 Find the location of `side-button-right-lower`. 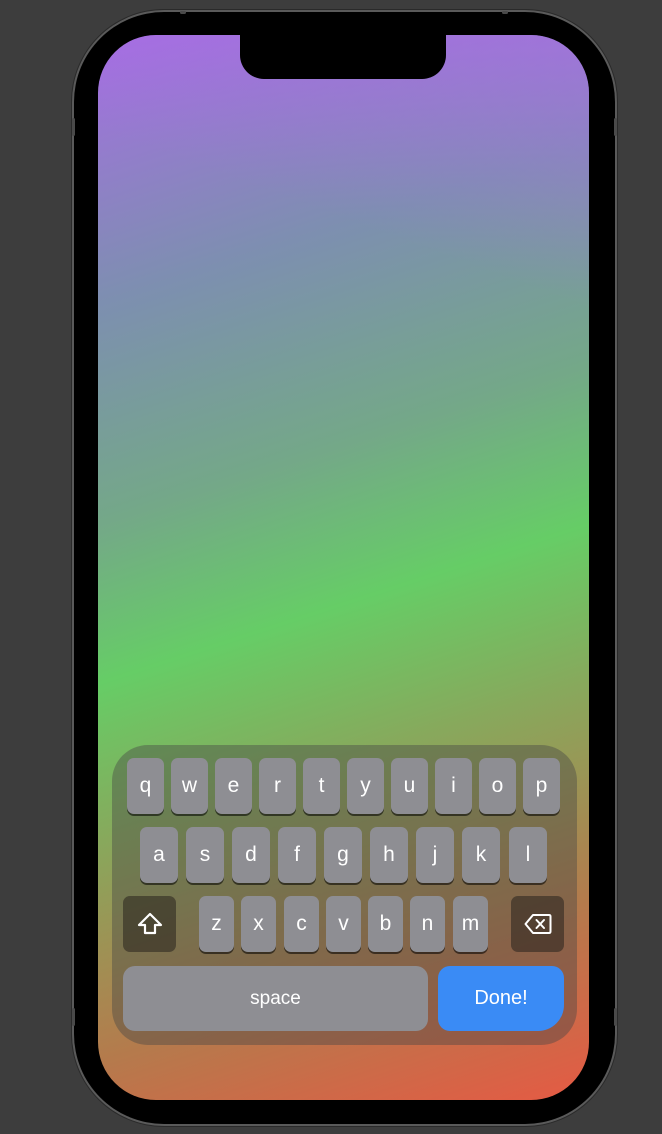

side-button-right-lower is located at coordinates (615, 1017).